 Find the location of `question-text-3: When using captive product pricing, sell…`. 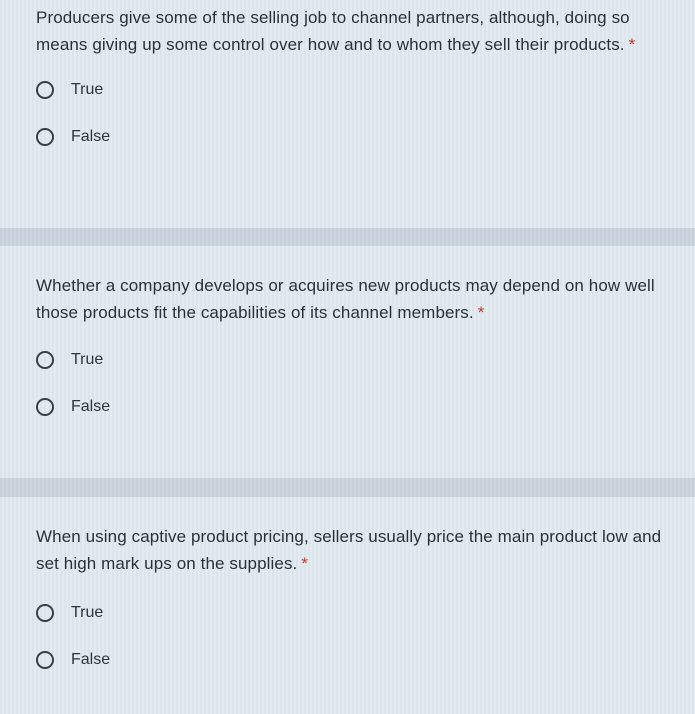

question-text-3: When using captive product pricing, sell… is located at coordinates (349, 550).